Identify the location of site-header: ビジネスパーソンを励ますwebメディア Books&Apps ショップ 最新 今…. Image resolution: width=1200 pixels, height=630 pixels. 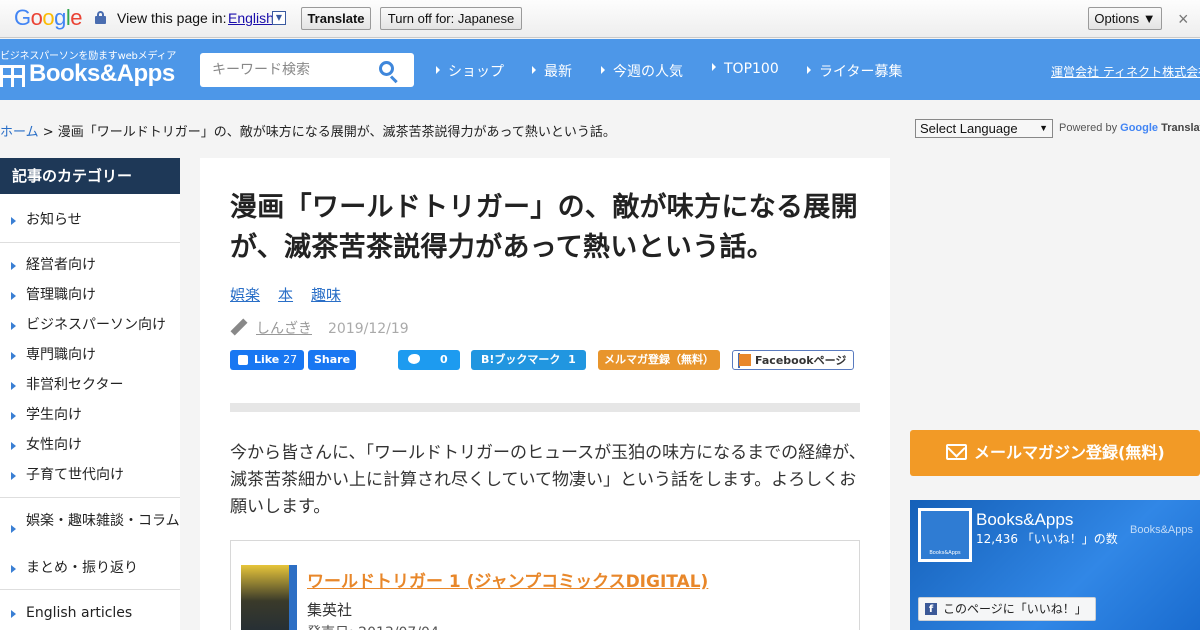
(600, 69).